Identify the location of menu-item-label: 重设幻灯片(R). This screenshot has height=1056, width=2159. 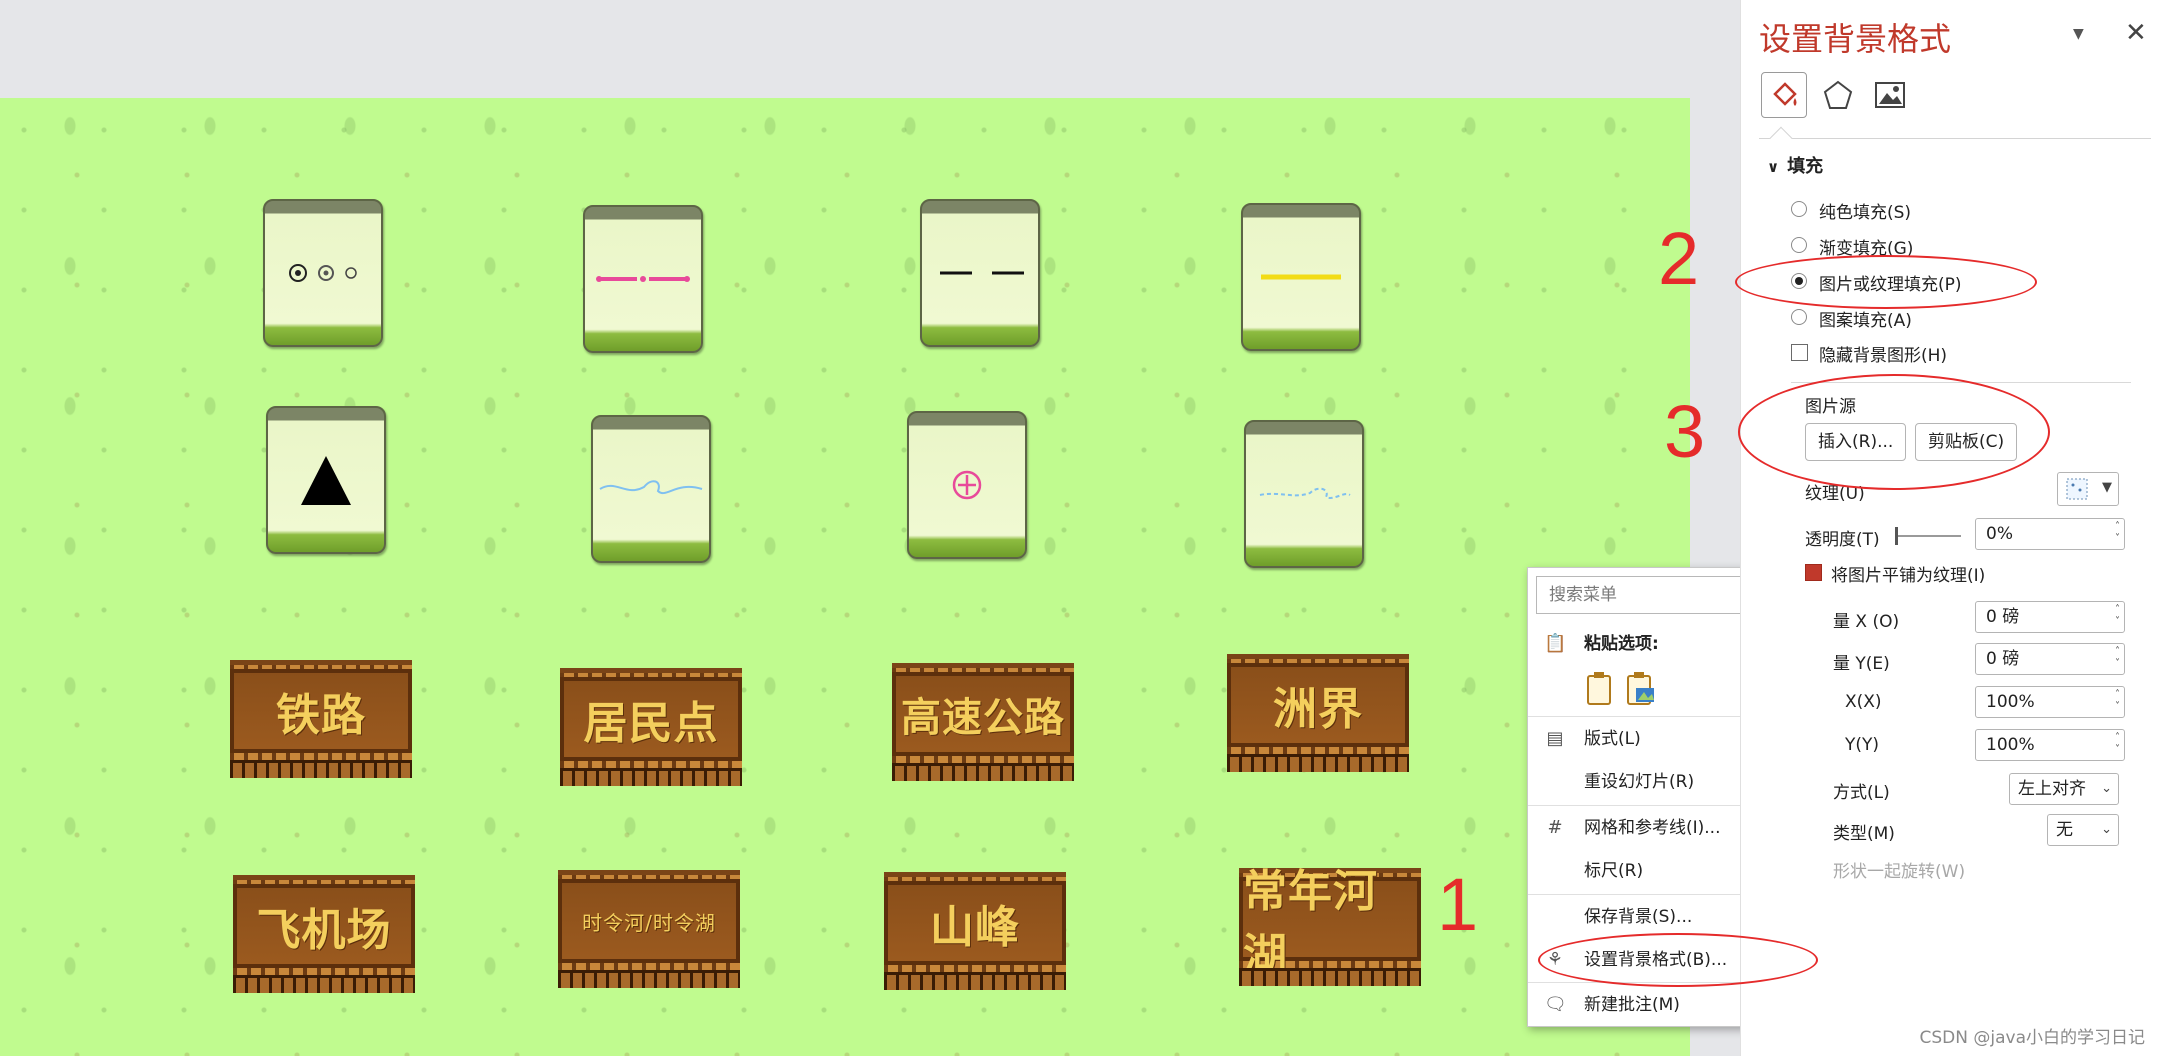
(1639, 782).